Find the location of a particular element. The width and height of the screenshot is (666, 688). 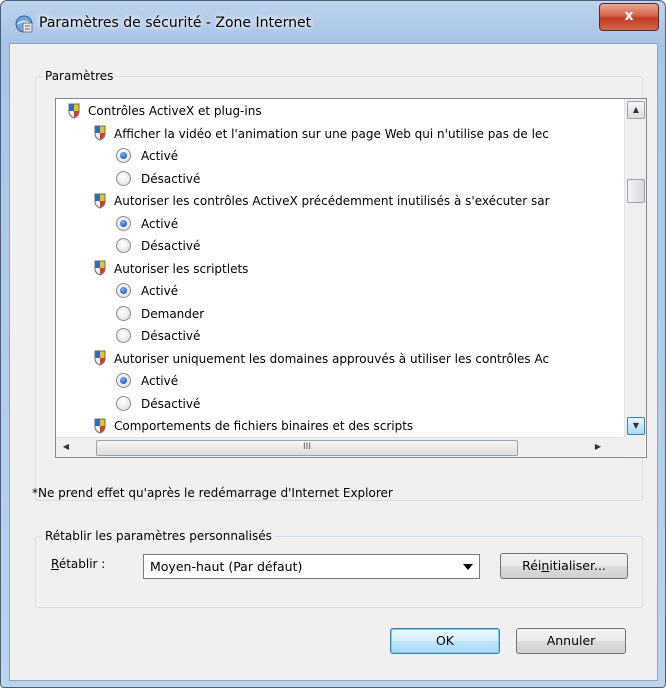

reinitialize-accesskey: n is located at coordinates (545, 565).